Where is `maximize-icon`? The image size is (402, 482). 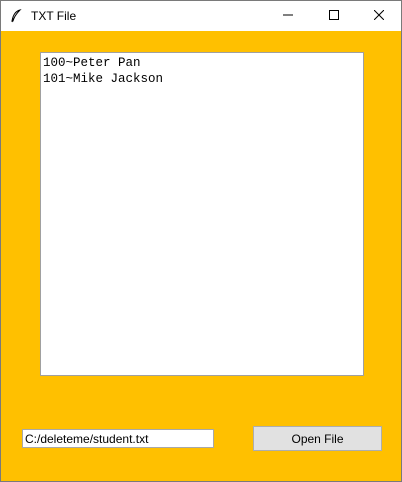 maximize-icon is located at coordinates (334, 16).